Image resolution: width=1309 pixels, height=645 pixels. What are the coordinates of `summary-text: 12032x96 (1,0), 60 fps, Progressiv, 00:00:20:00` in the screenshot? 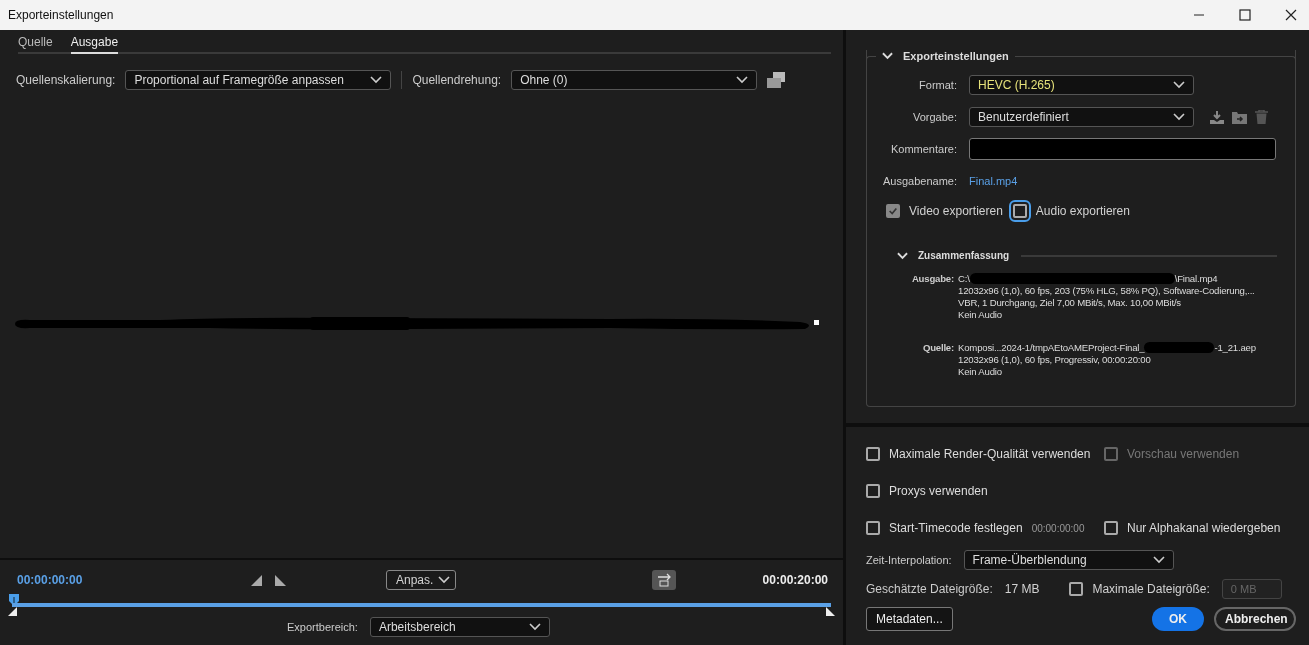 It's located at (1055, 359).